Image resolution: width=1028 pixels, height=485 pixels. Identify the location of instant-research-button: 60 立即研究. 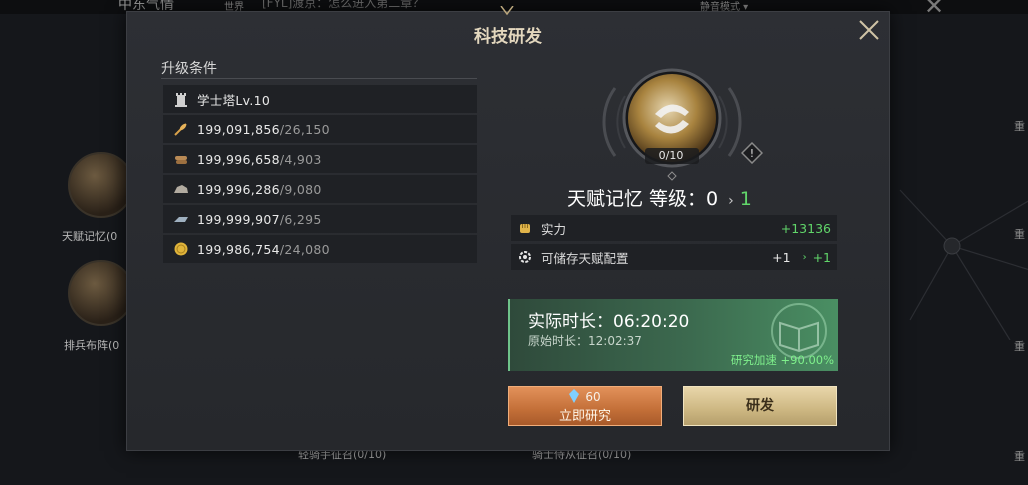
(585, 406).